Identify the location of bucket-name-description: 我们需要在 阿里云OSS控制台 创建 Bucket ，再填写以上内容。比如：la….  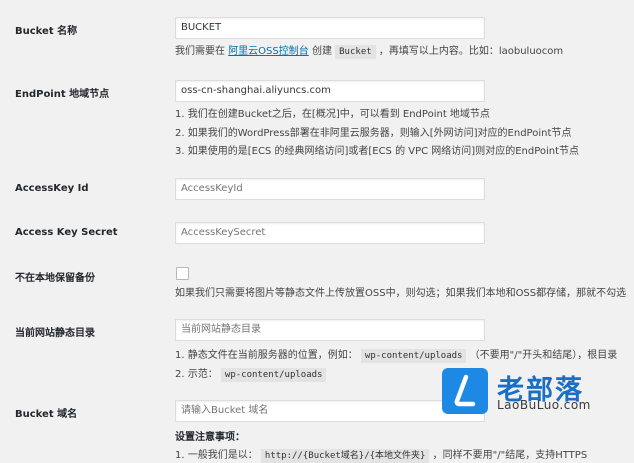
(369, 50).